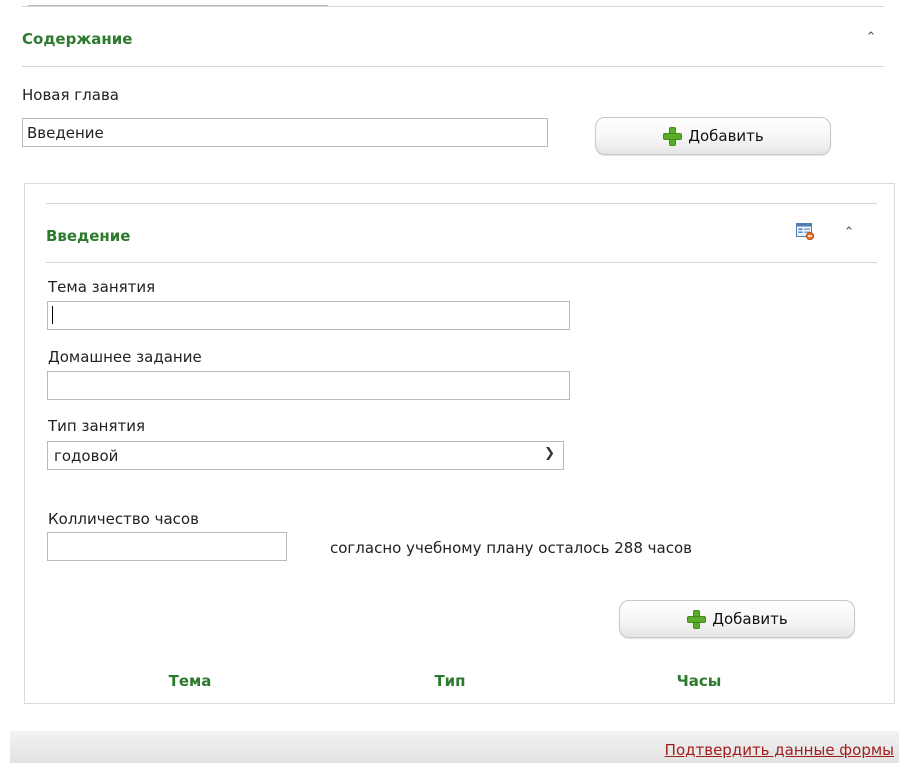 The image size is (899, 763). I want to click on column-header-type: Тип, so click(450, 681).